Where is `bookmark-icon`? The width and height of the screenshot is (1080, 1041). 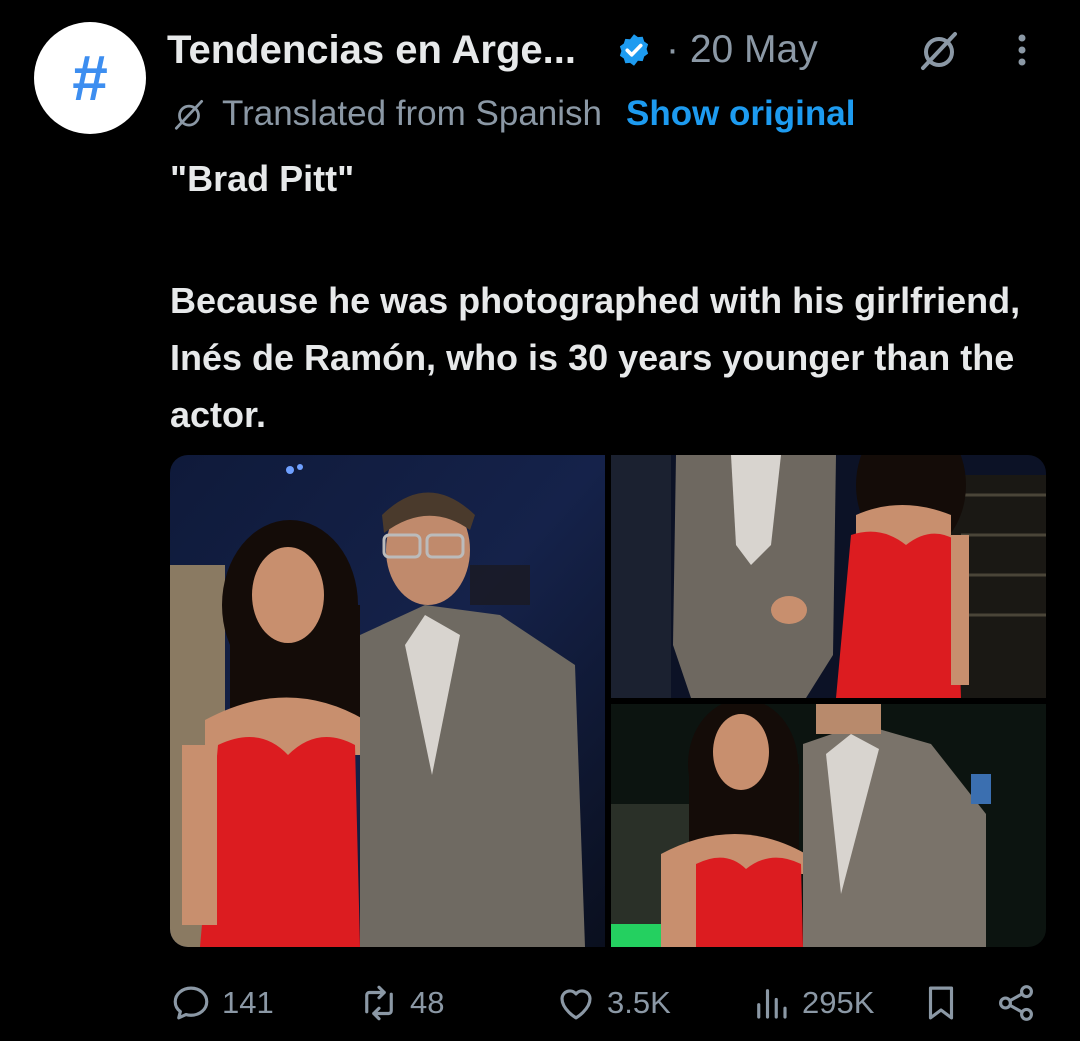 bookmark-icon is located at coordinates (941, 1003).